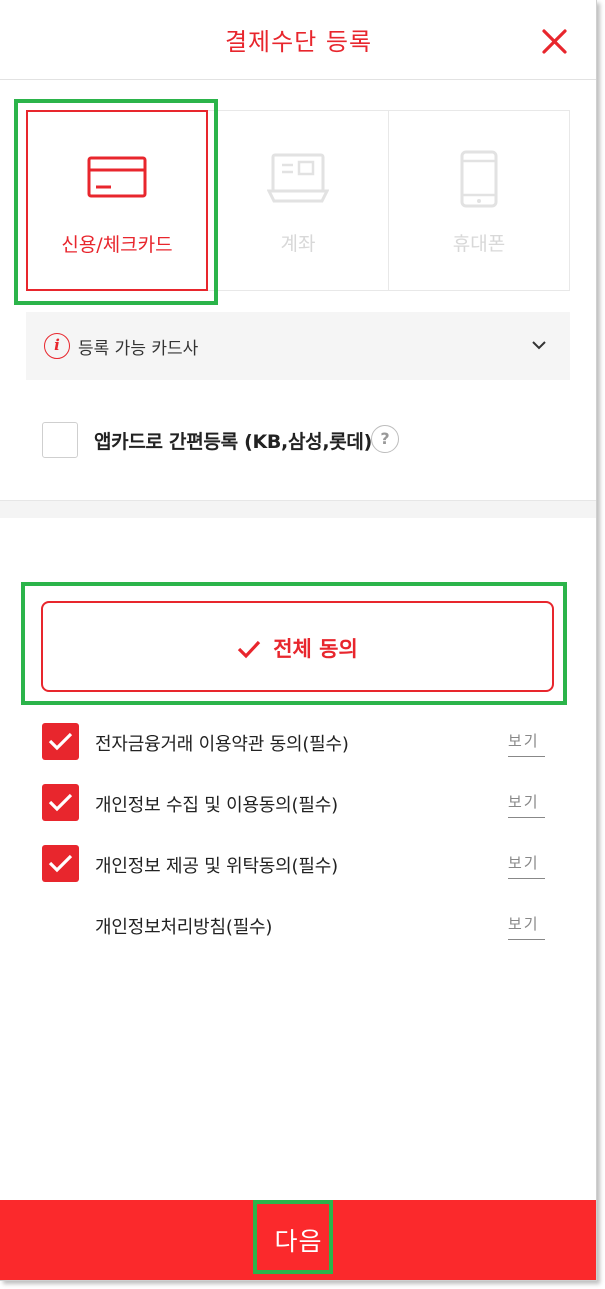 This screenshot has height=1289, width=605. I want to click on agree-all-label: 전체 동의, so click(315, 649).